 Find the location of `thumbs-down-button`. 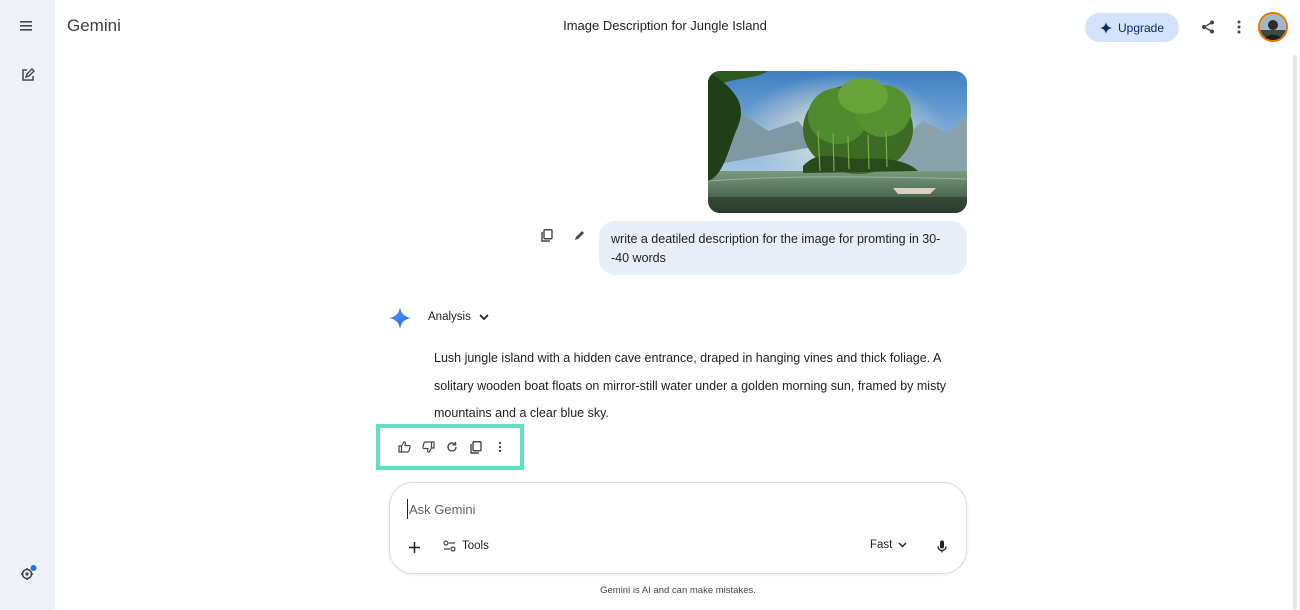

thumbs-down-button is located at coordinates (428, 447).